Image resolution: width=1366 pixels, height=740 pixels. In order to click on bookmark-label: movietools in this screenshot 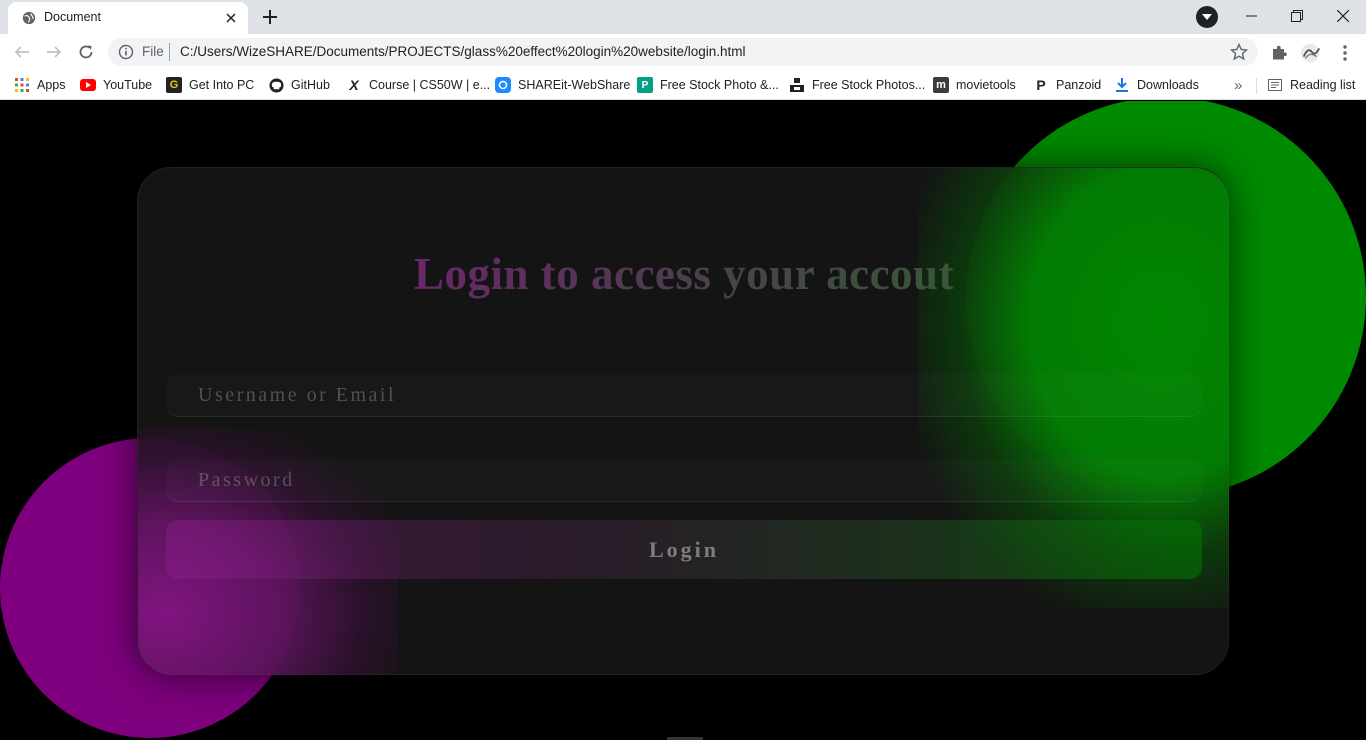, I will do `click(986, 85)`.